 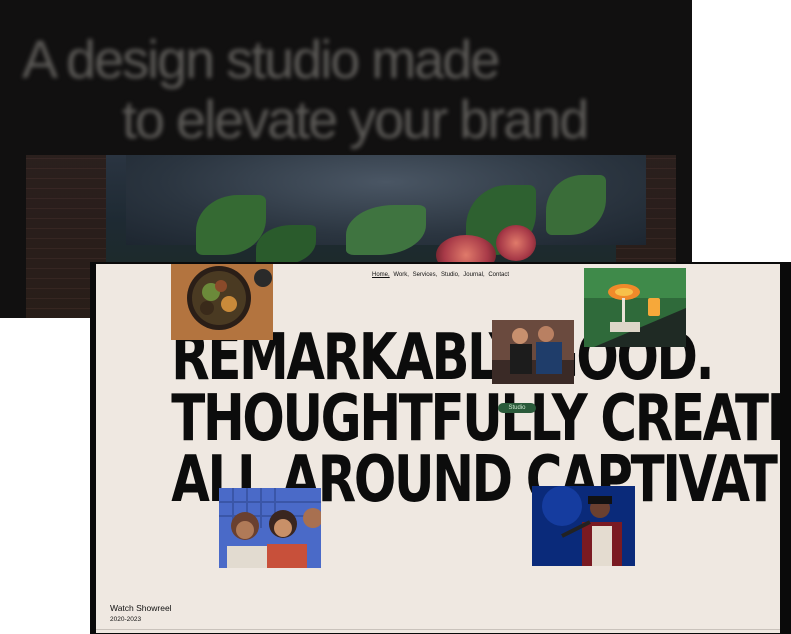 I want to click on nav-item-work: Work,, so click(x=401, y=275).